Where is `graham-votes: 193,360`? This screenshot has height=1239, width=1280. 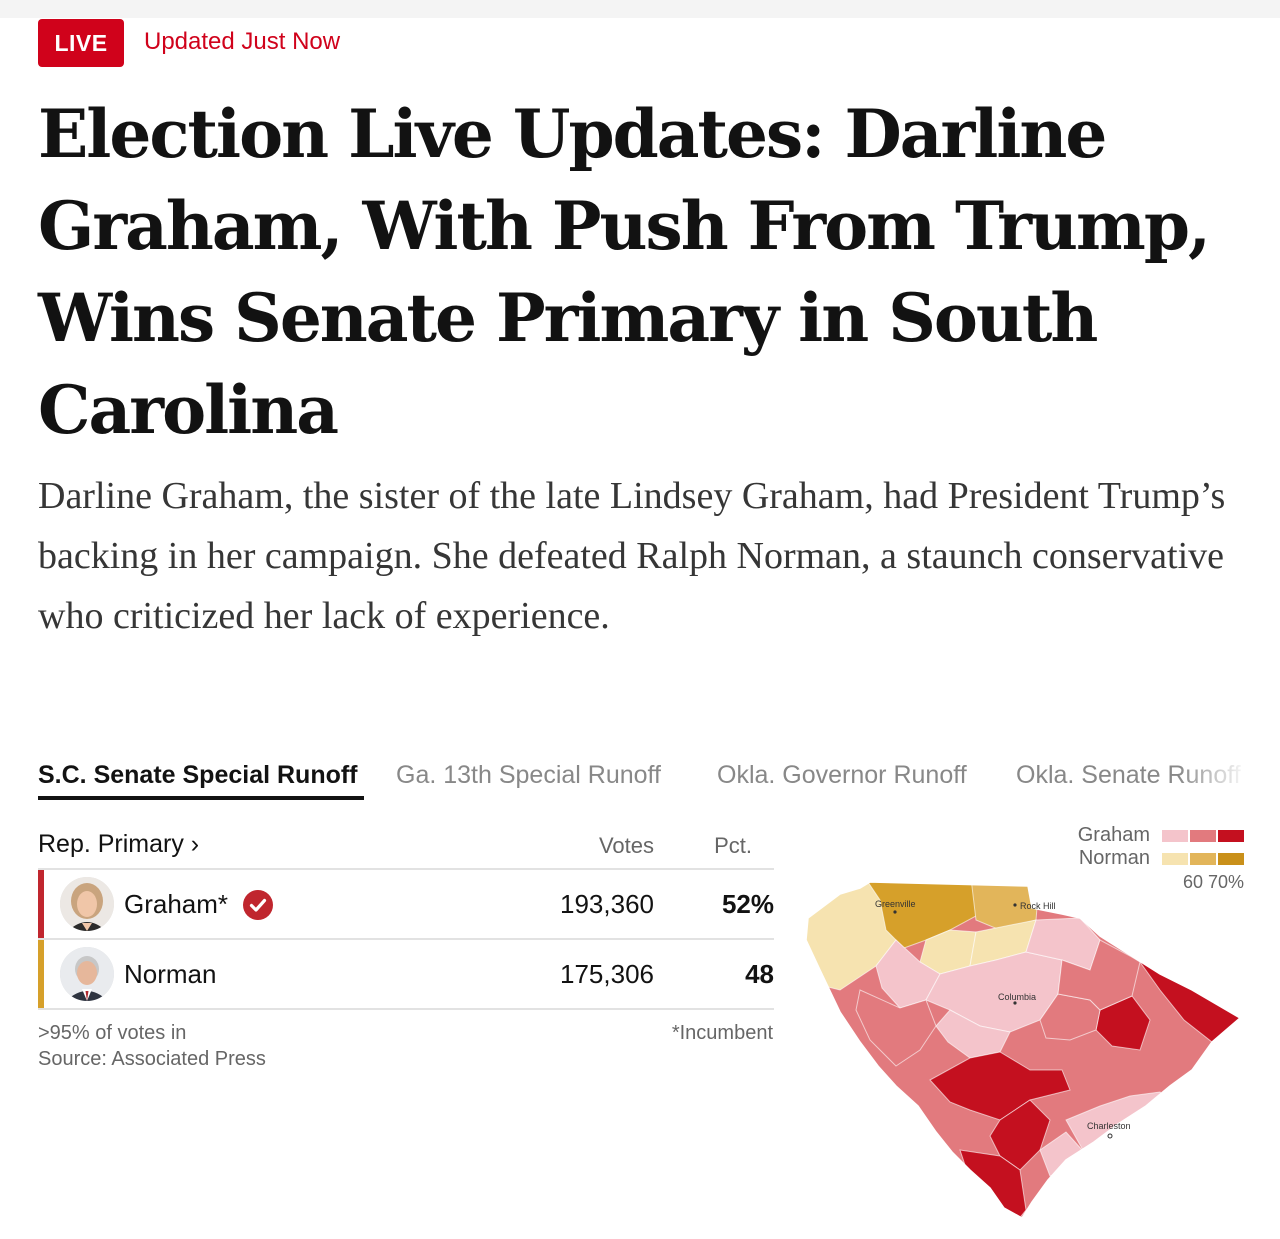 graham-votes: 193,360 is located at coordinates (607, 904).